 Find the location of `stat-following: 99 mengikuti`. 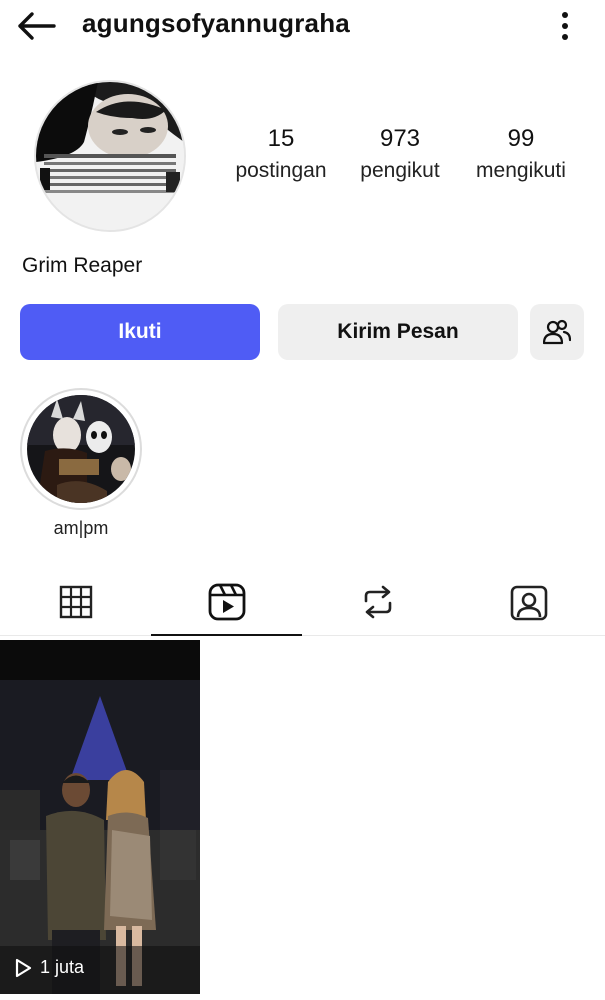

stat-following: 99 mengikuti is located at coordinates (521, 155).